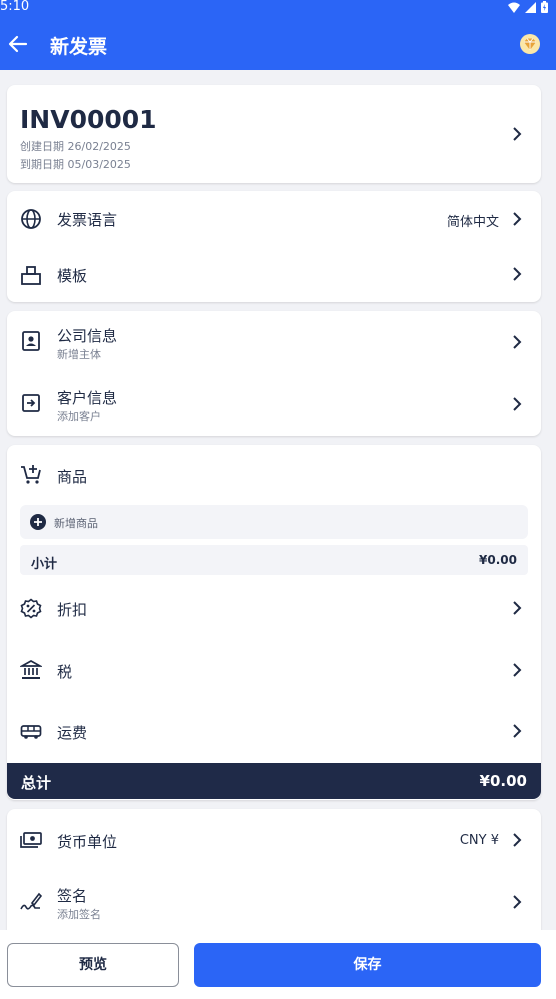 This screenshot has width=556, height=999. Describe the element at coordinates (472, 222) in the screenshot. I see `language-value: 简体中文` at that location.